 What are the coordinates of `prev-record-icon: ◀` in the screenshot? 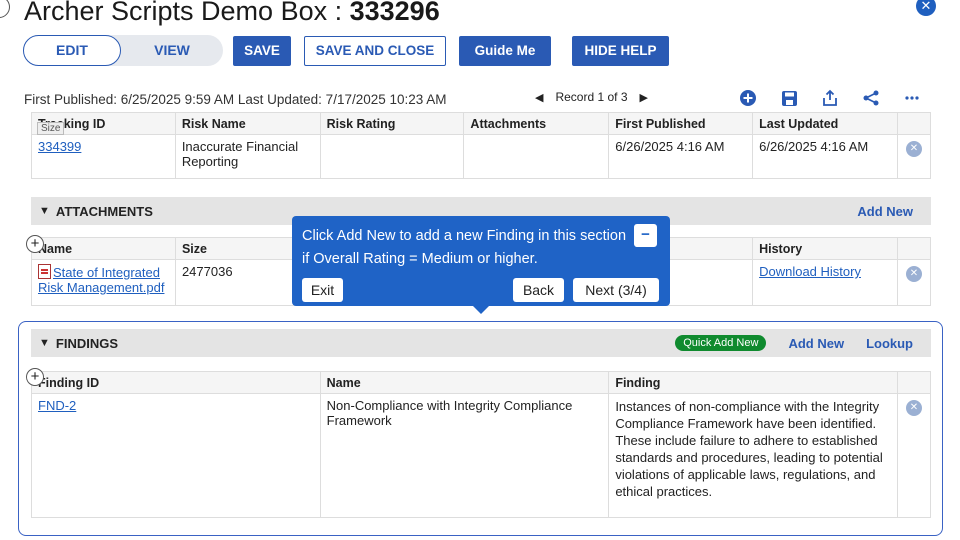 It's located at (539, 97).